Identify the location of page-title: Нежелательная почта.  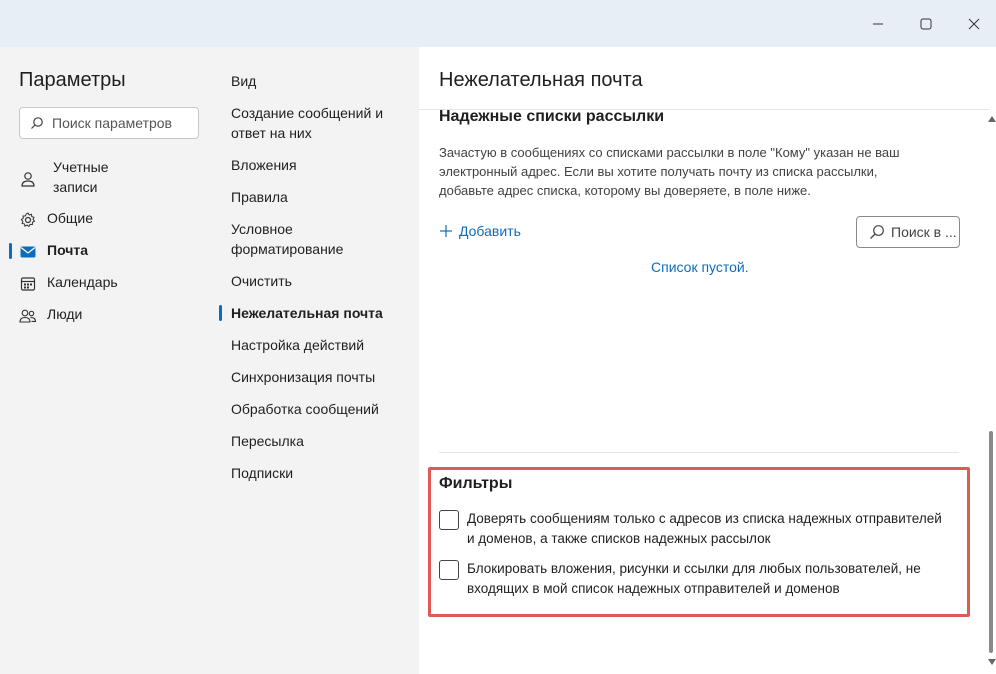
(541, 80).